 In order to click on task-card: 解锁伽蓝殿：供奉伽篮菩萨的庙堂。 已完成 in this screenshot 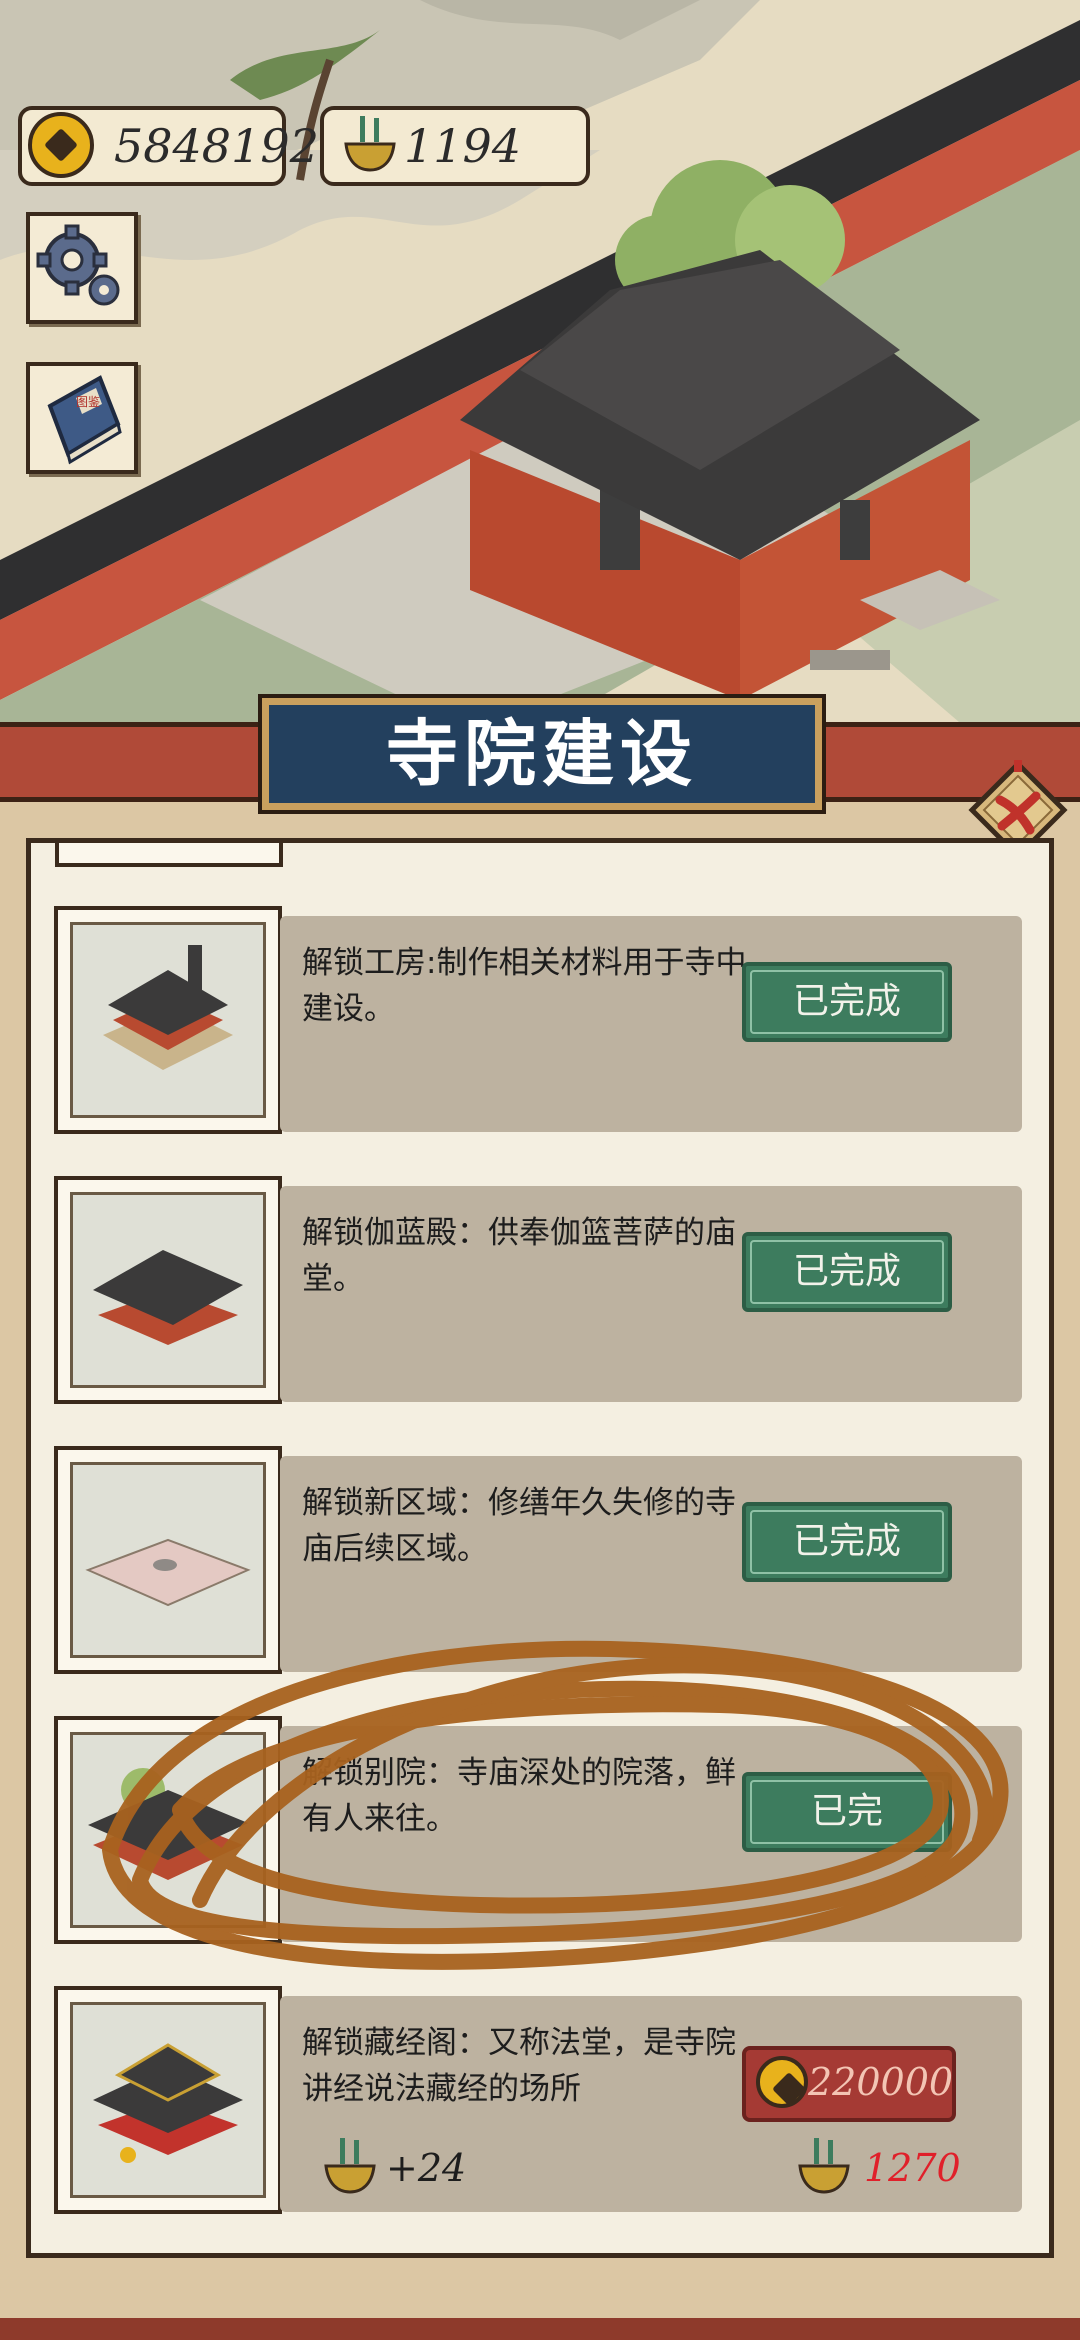, I will do `click(651, 1294)`.